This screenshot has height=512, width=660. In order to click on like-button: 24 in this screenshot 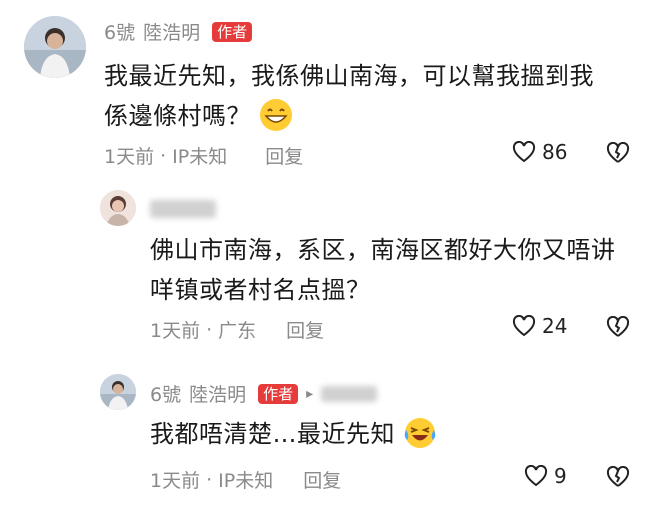, I will do `click(539, 326)`.